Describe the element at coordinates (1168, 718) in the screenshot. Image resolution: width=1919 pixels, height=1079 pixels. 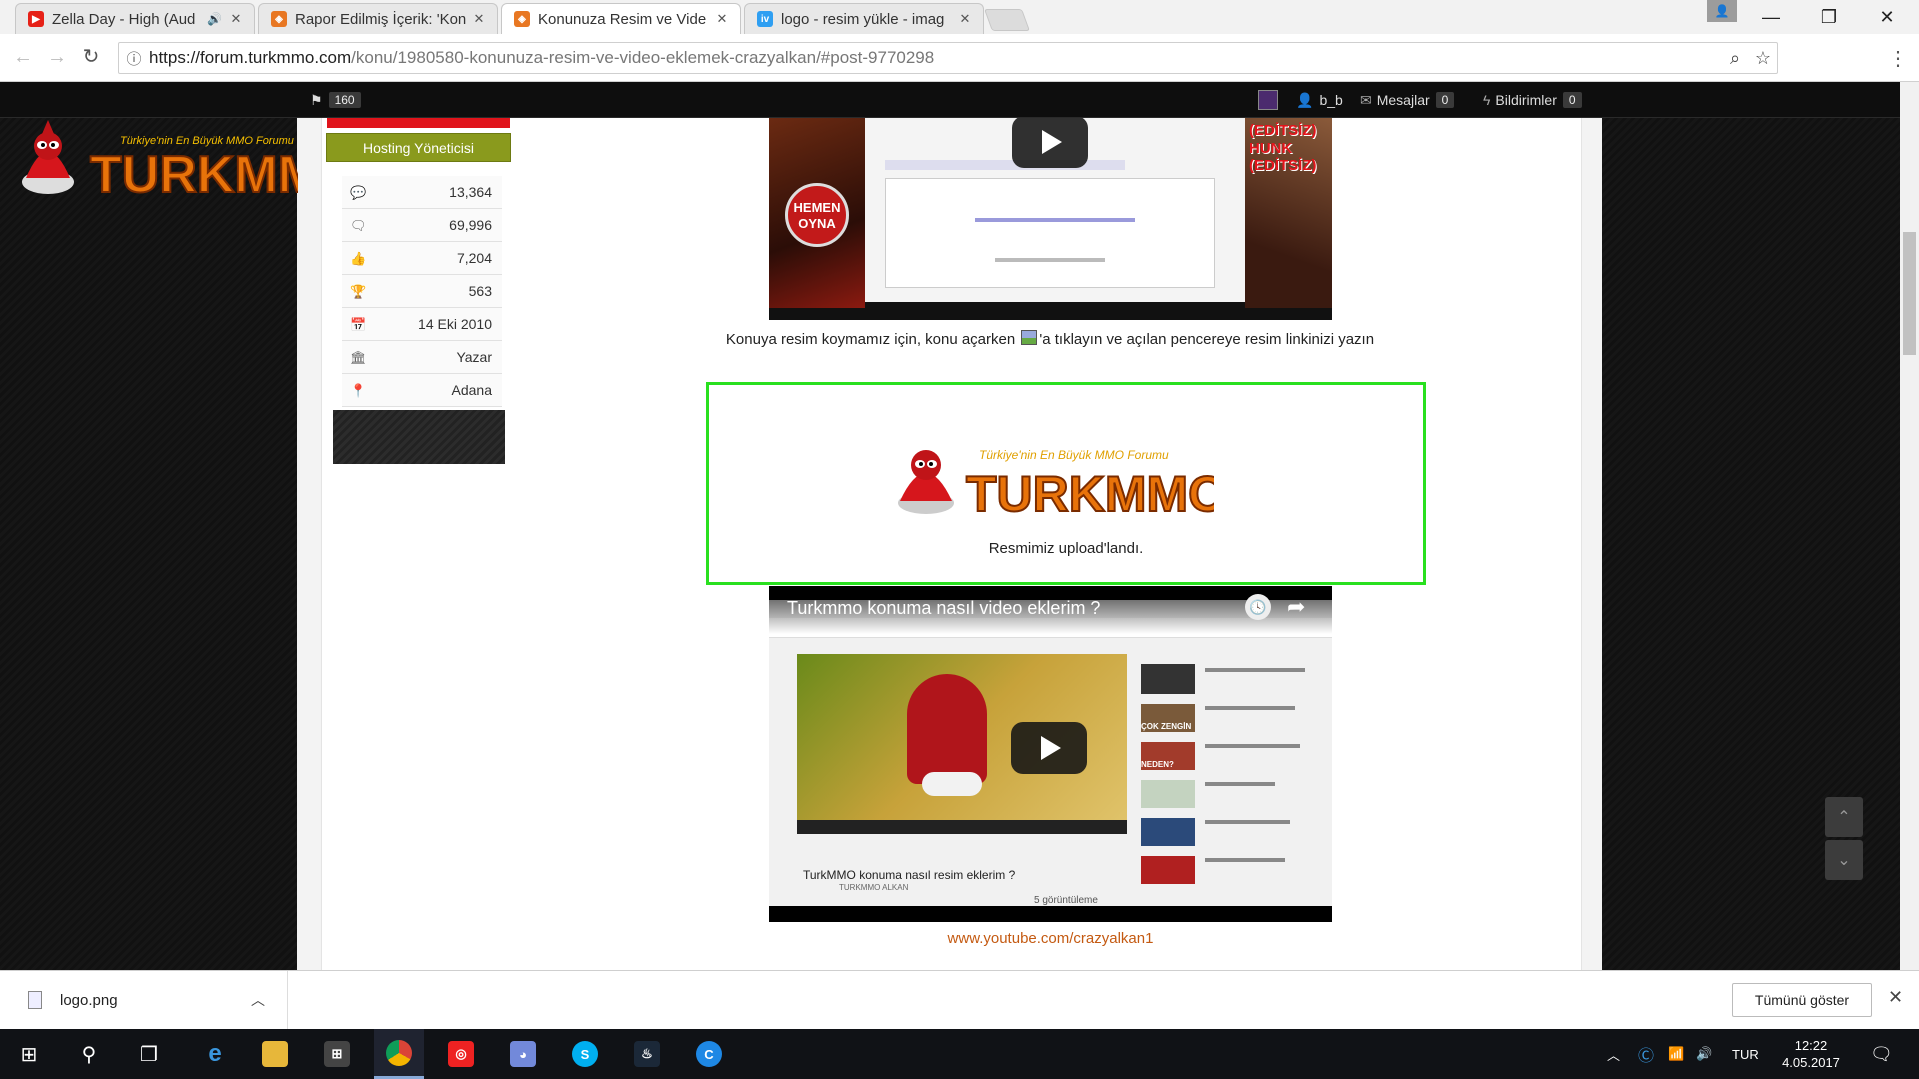
I see `related-video-label-1: ÇOK ZENGİN` at that location.